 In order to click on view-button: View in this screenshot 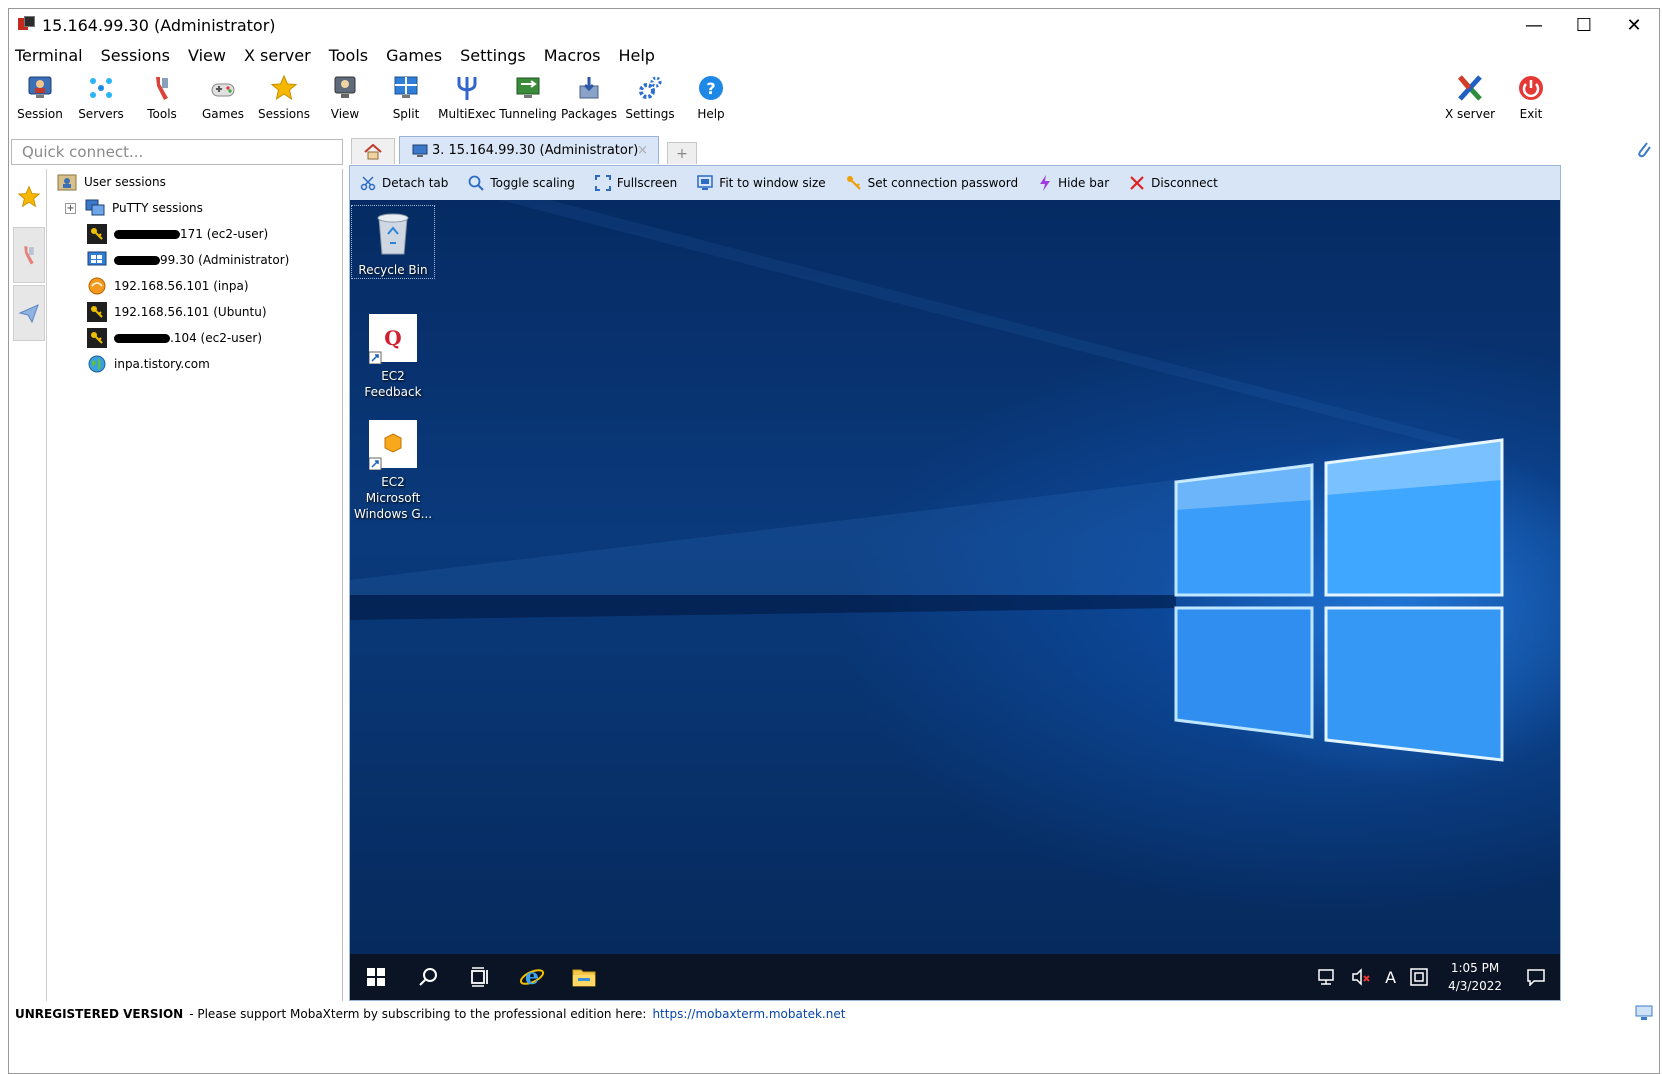, I will do `click(345, 102)`.